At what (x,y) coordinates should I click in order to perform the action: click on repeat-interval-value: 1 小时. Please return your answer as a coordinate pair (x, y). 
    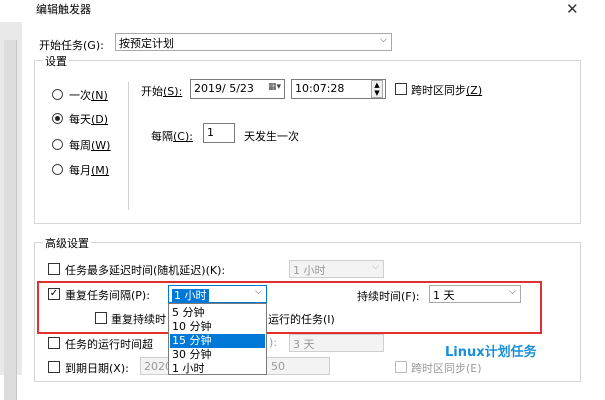
    Looking at the image, I should click on (190, 295).